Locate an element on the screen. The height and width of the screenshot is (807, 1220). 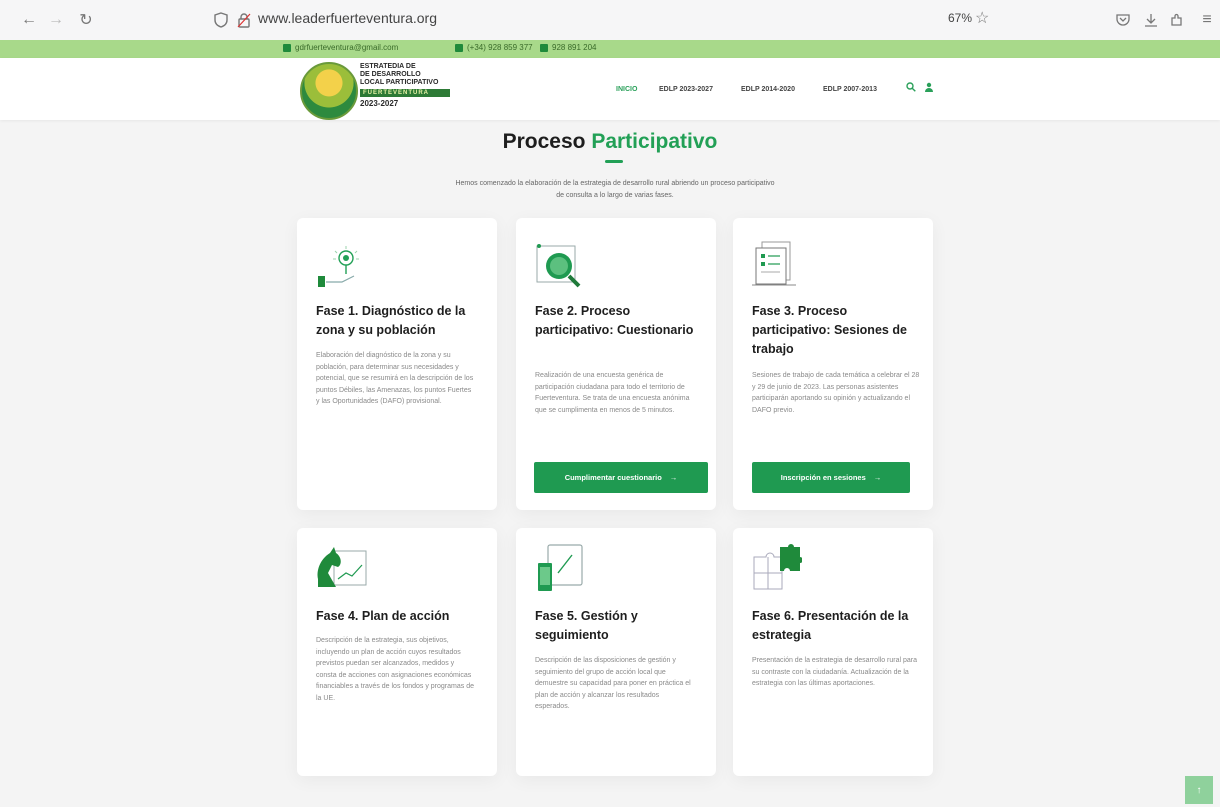
scroll-to-top-button: ↑ is located at coordinates (1199, 790).